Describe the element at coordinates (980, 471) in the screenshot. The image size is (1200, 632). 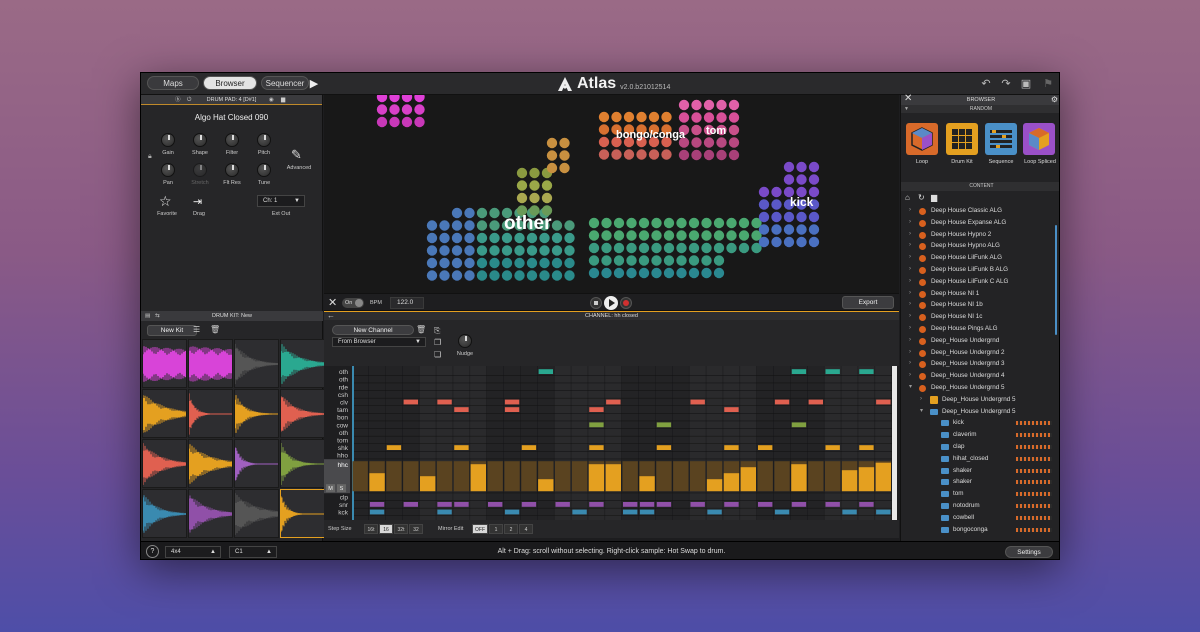
I see `channel-item: shaker` at that location.